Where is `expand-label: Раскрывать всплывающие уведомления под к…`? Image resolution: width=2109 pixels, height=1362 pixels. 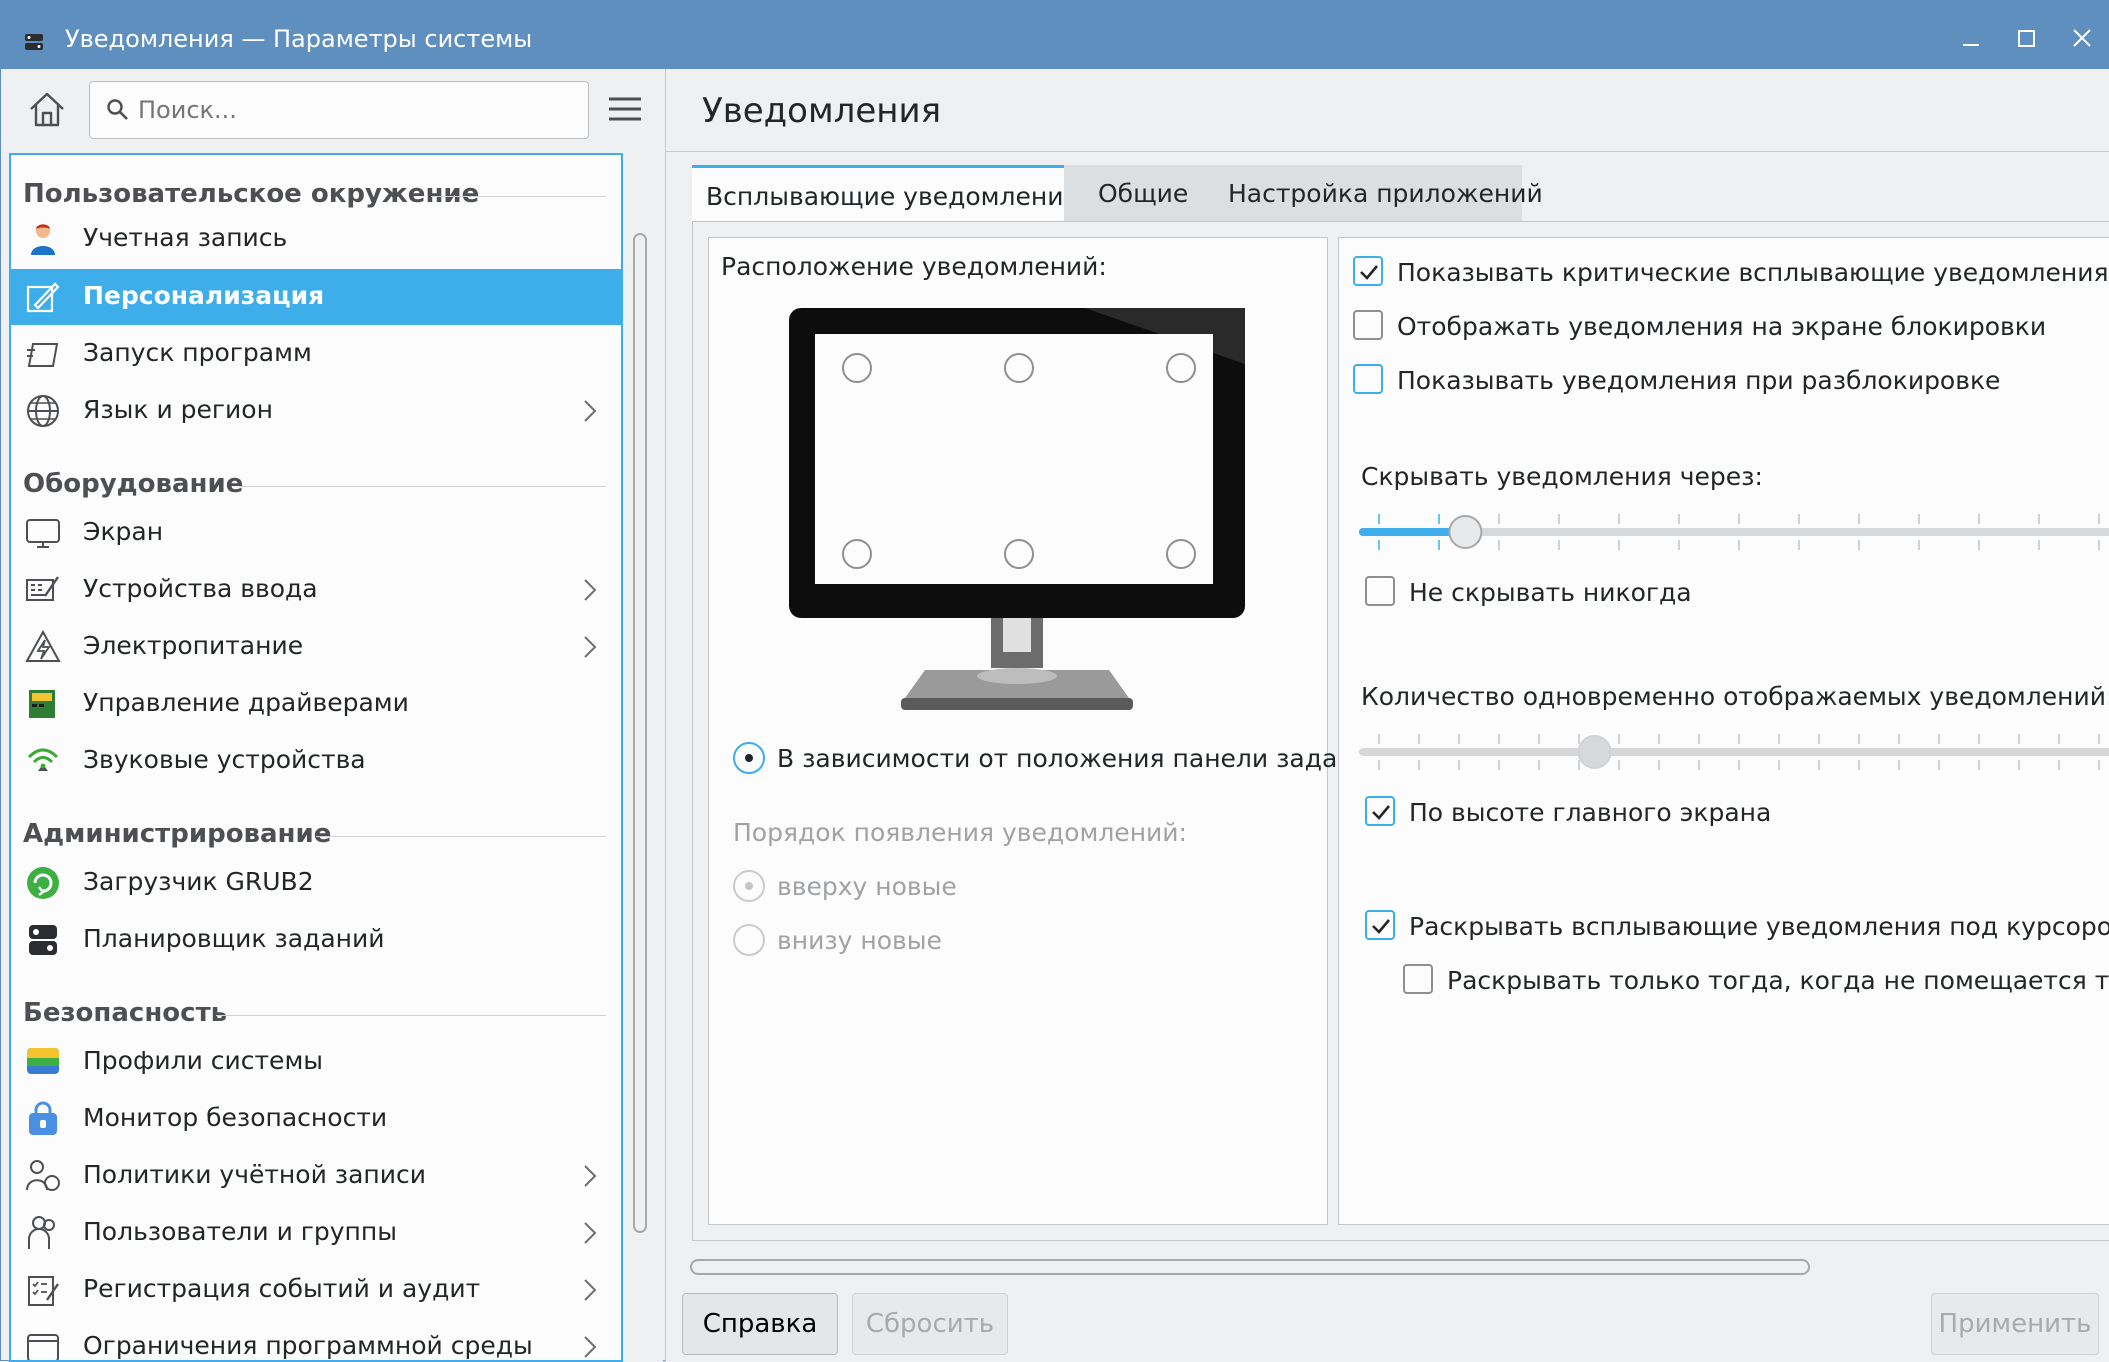 expand-label: Раскрывать всплывающие уведомления под к… is located at coordinates (1759, 926).